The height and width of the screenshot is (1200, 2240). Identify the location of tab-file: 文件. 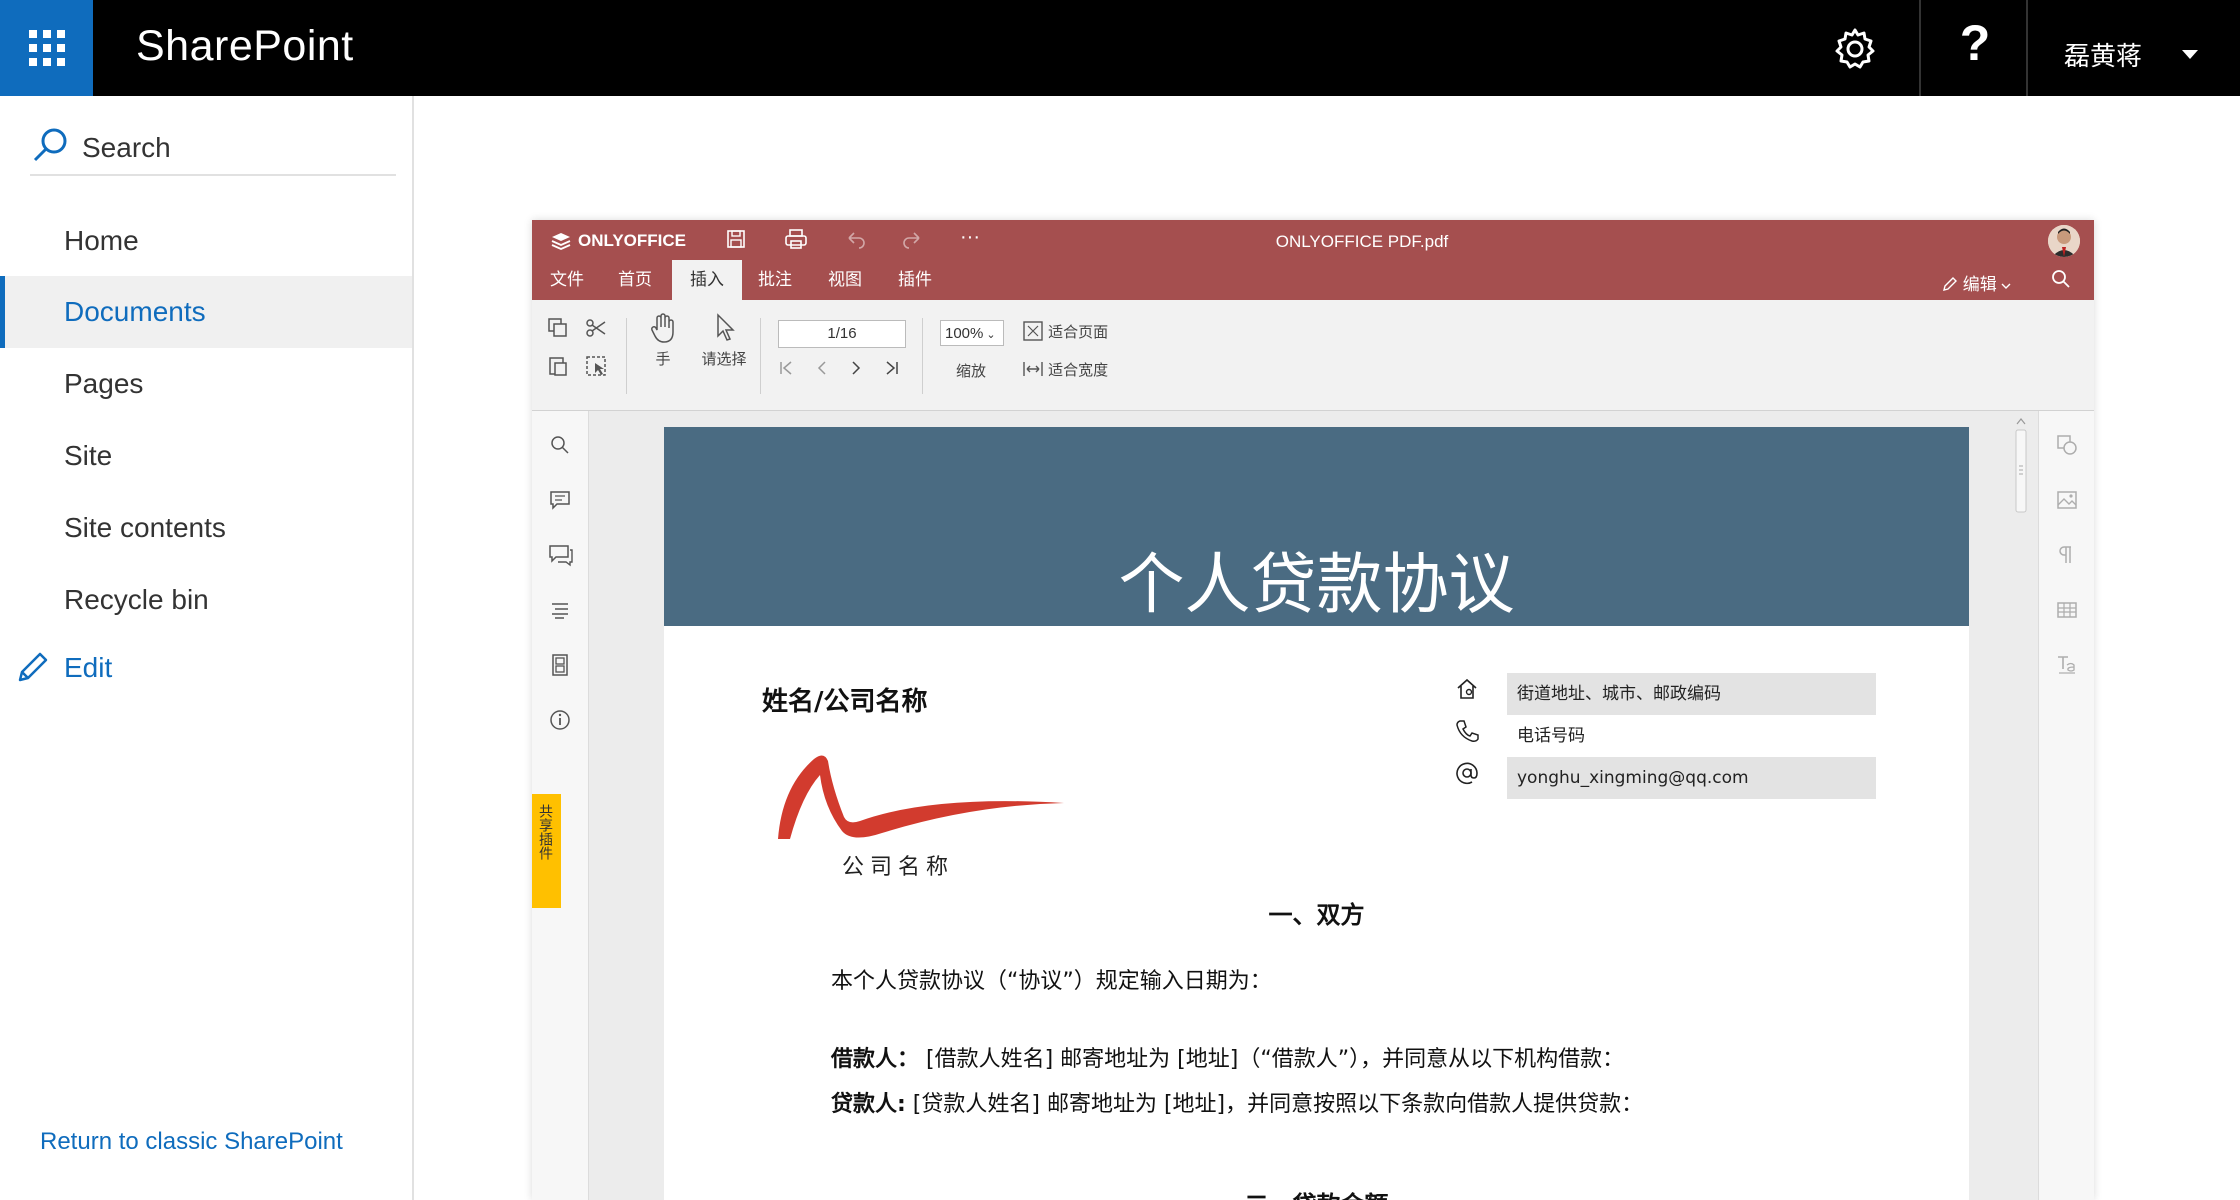
(567, 280).